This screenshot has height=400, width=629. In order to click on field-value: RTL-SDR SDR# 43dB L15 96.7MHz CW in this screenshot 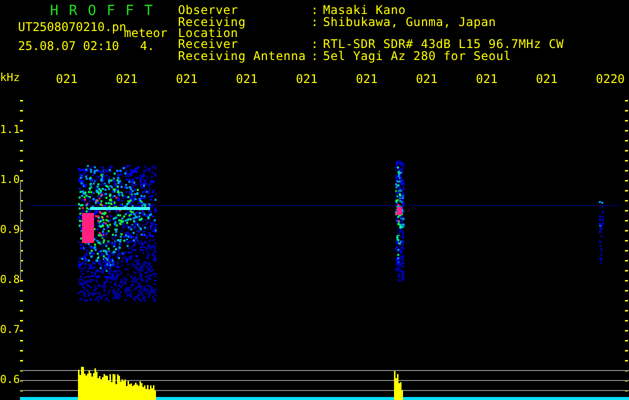, I will do `click(443, 44)`.